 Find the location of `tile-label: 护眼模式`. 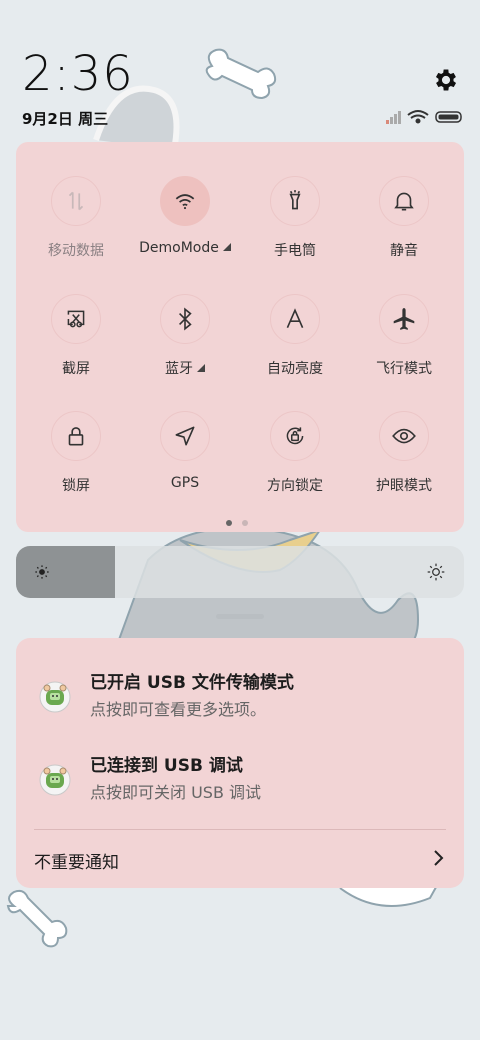

tile-label: 护眼模式 is located at coordinates (404, 486).